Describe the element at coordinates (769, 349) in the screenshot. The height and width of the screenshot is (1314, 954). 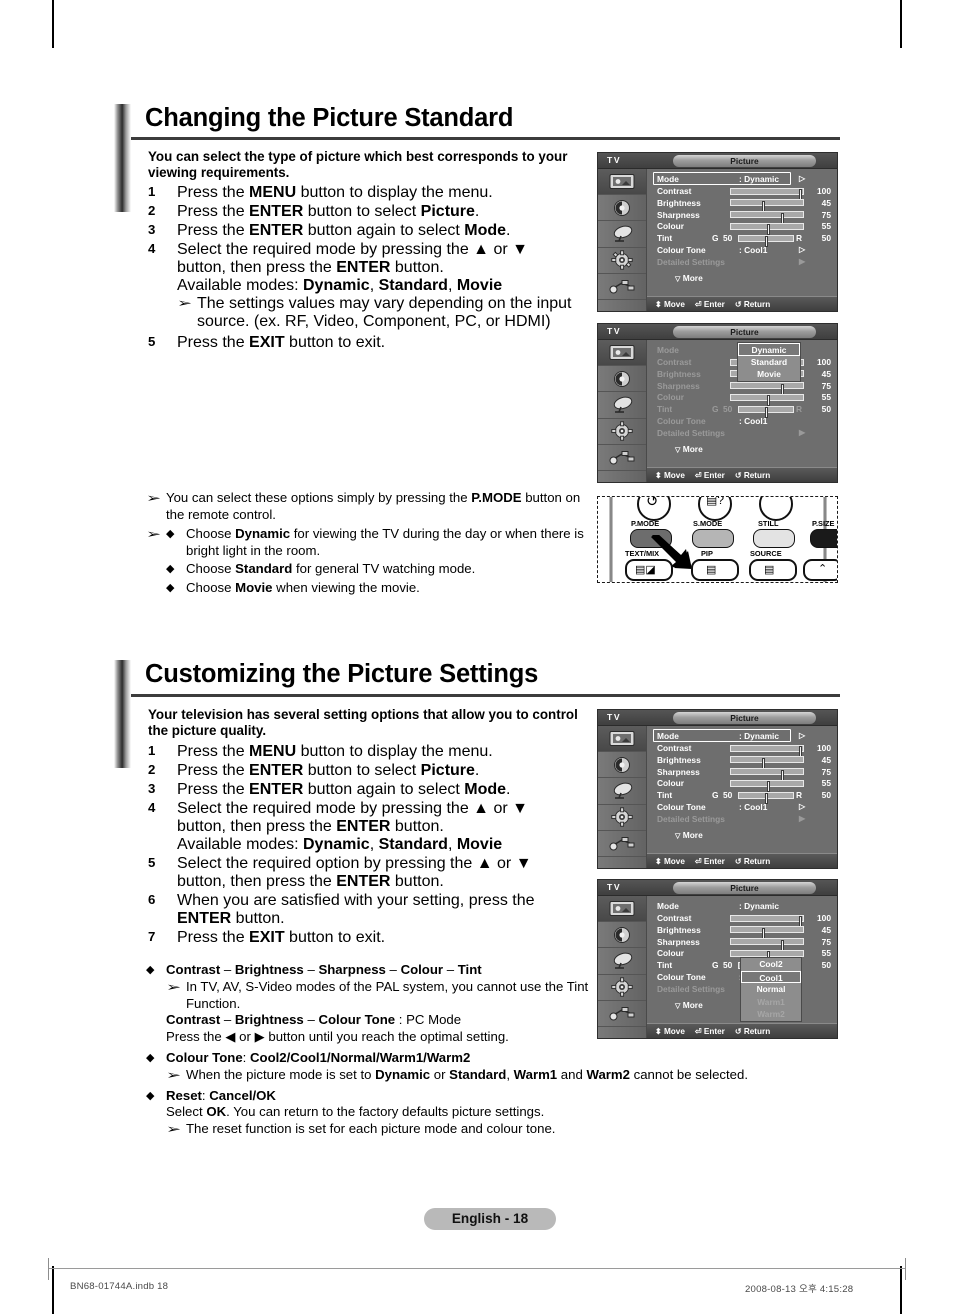
I see `mode-option-dynamic: Dynamic` at that location.